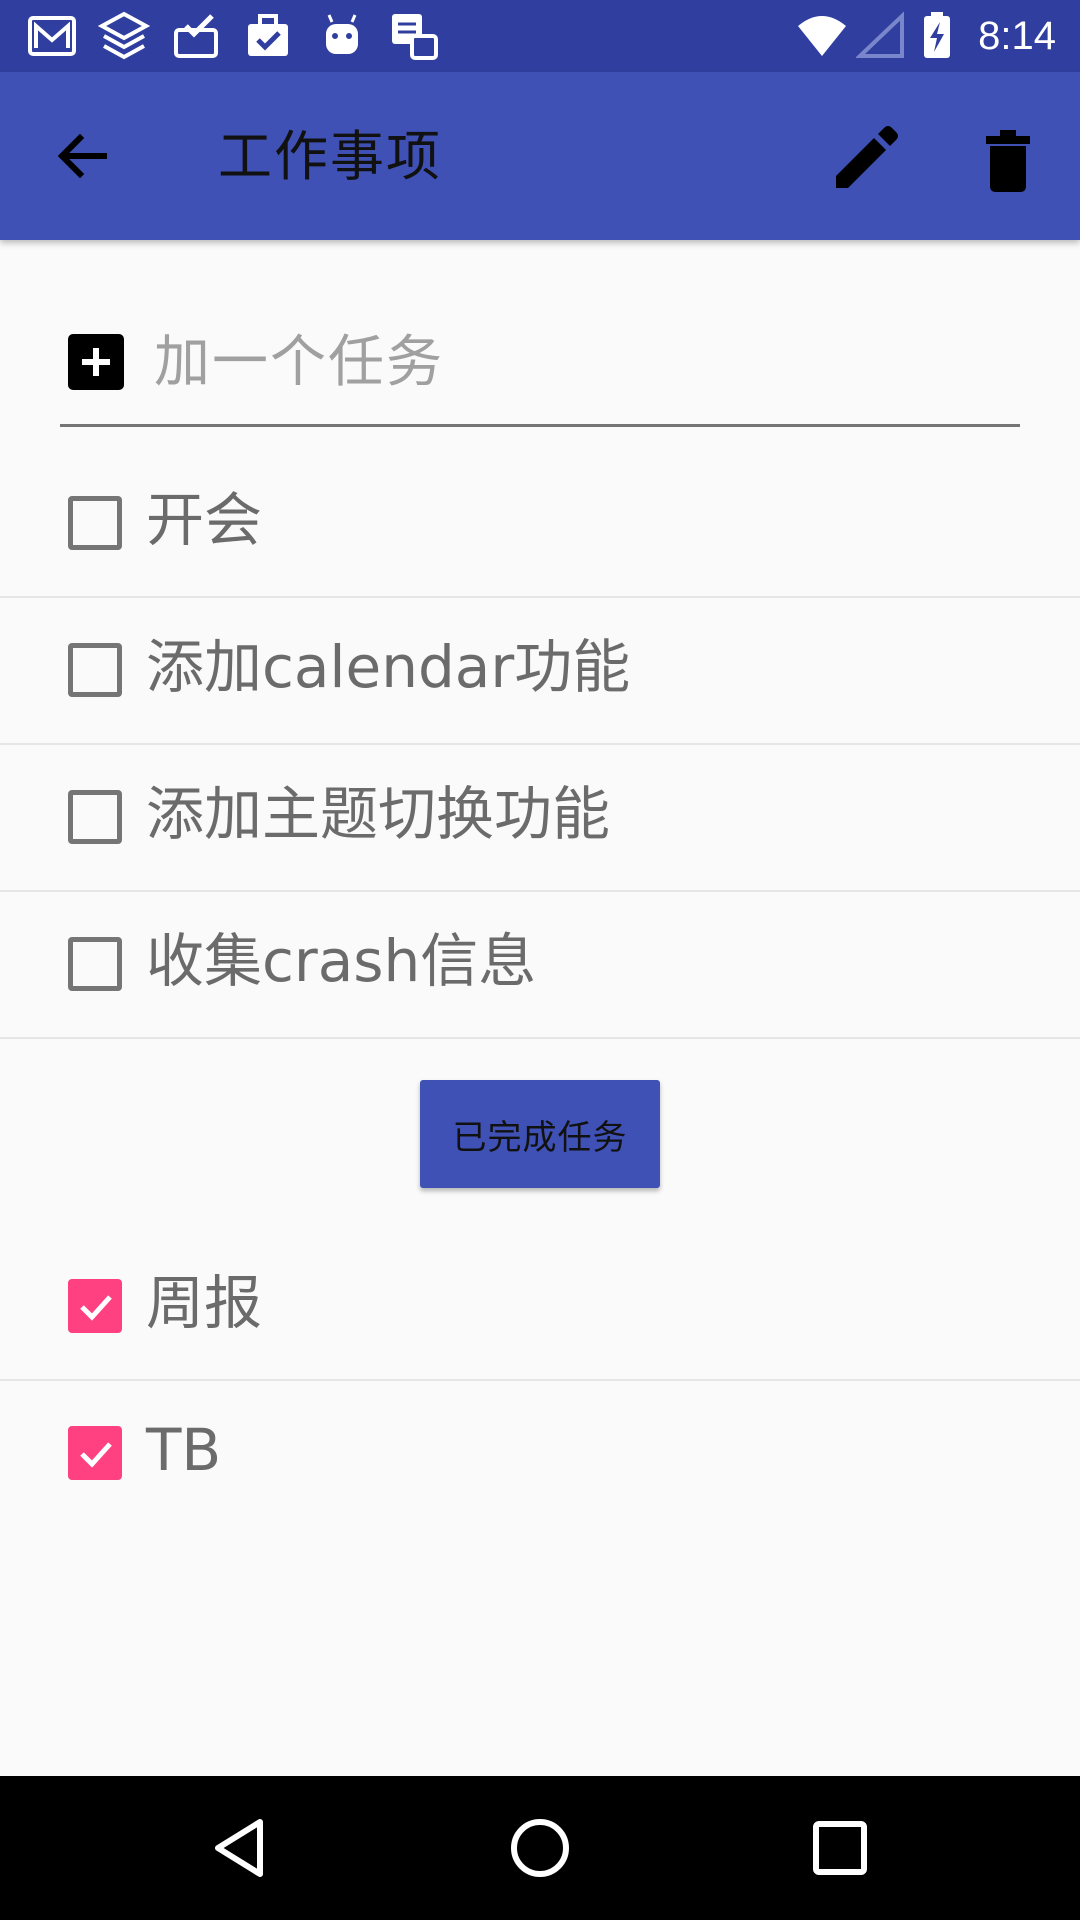 The image size is (1080, 1920). What do you see at coordinates (822, 36) in the screenshot?
I see `wifi-icon` at bounding box center [822, 36].